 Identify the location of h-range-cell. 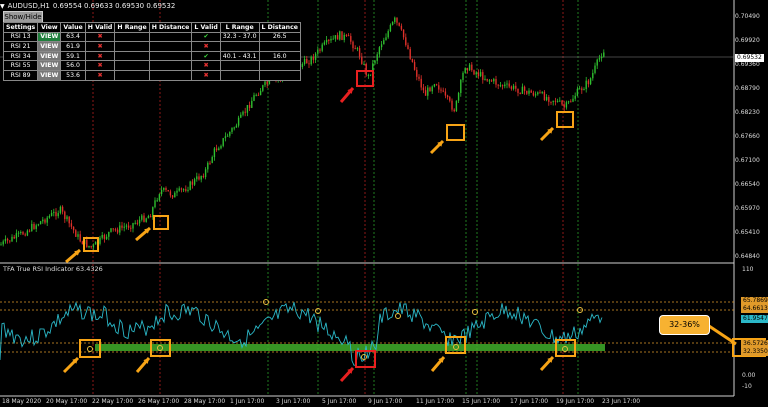
(132, 65).